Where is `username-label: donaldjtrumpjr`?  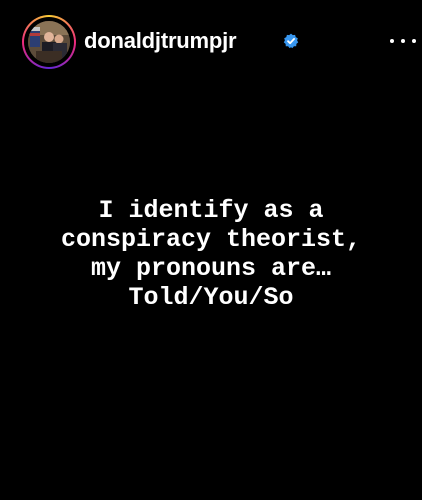
username-label: donaldjtrumpjr is located at coordinates (160, 41).